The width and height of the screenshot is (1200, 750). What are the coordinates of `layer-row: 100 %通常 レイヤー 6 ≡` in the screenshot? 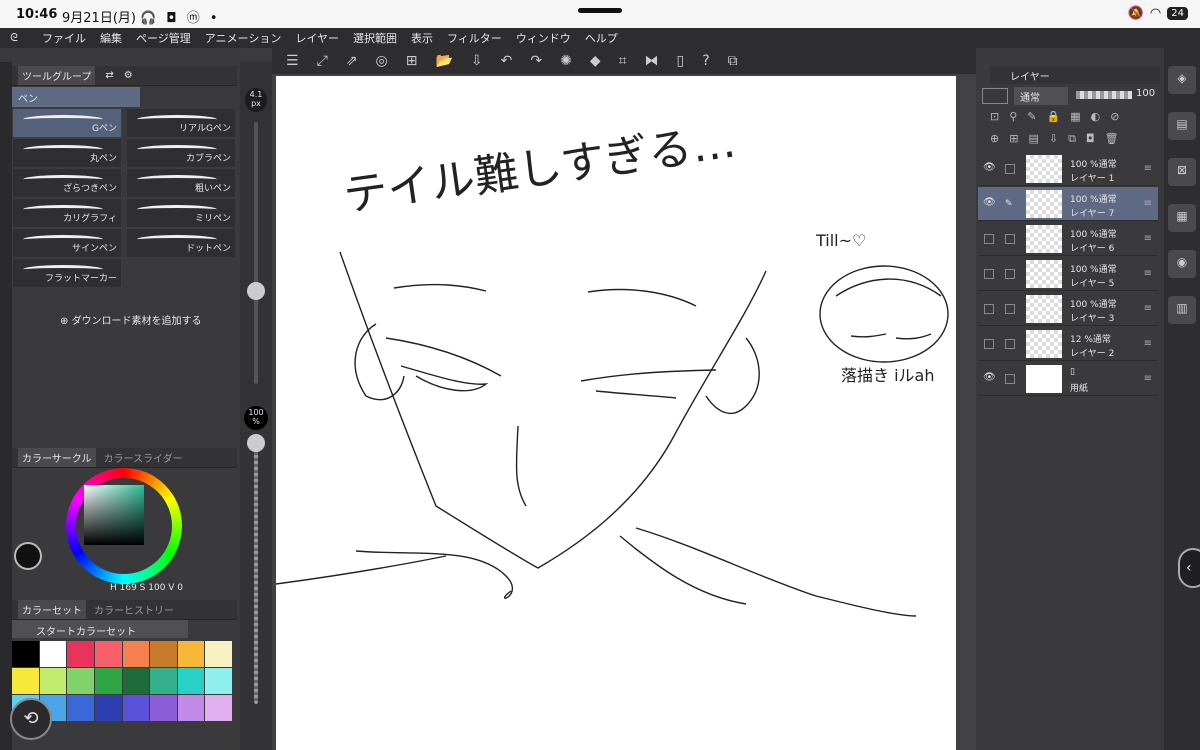 It's located at (1068, 239).